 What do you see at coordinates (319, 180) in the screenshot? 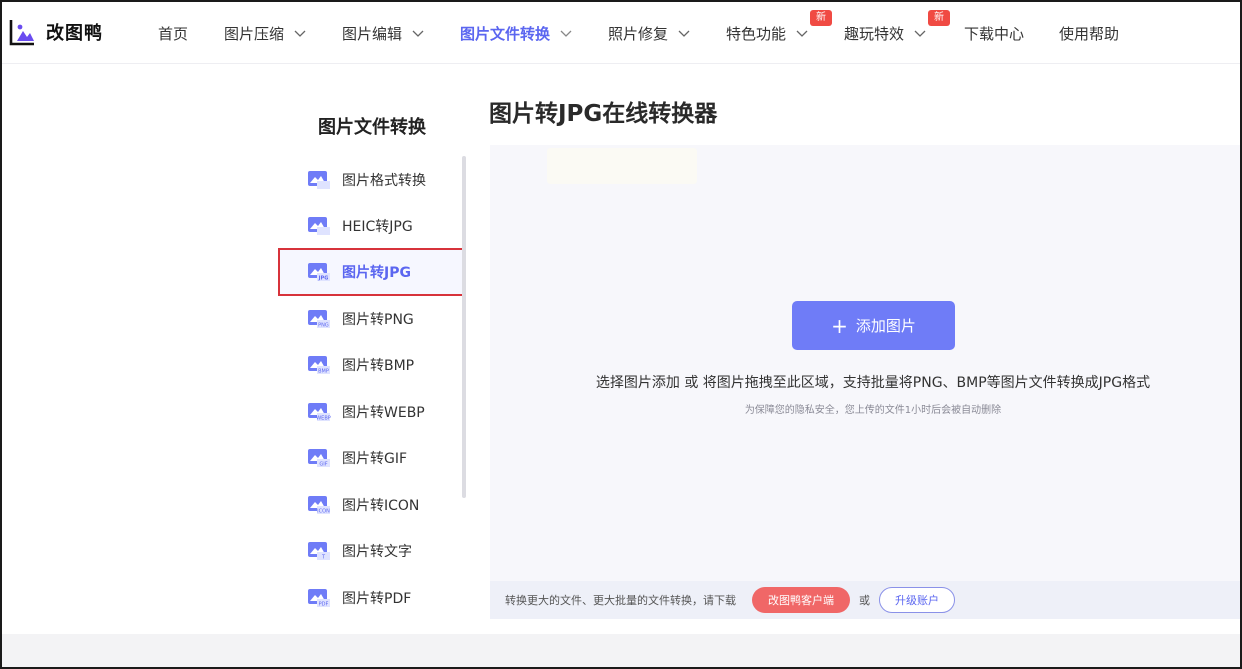
I see `image-convert-icon` at bounding box center [319, 180].